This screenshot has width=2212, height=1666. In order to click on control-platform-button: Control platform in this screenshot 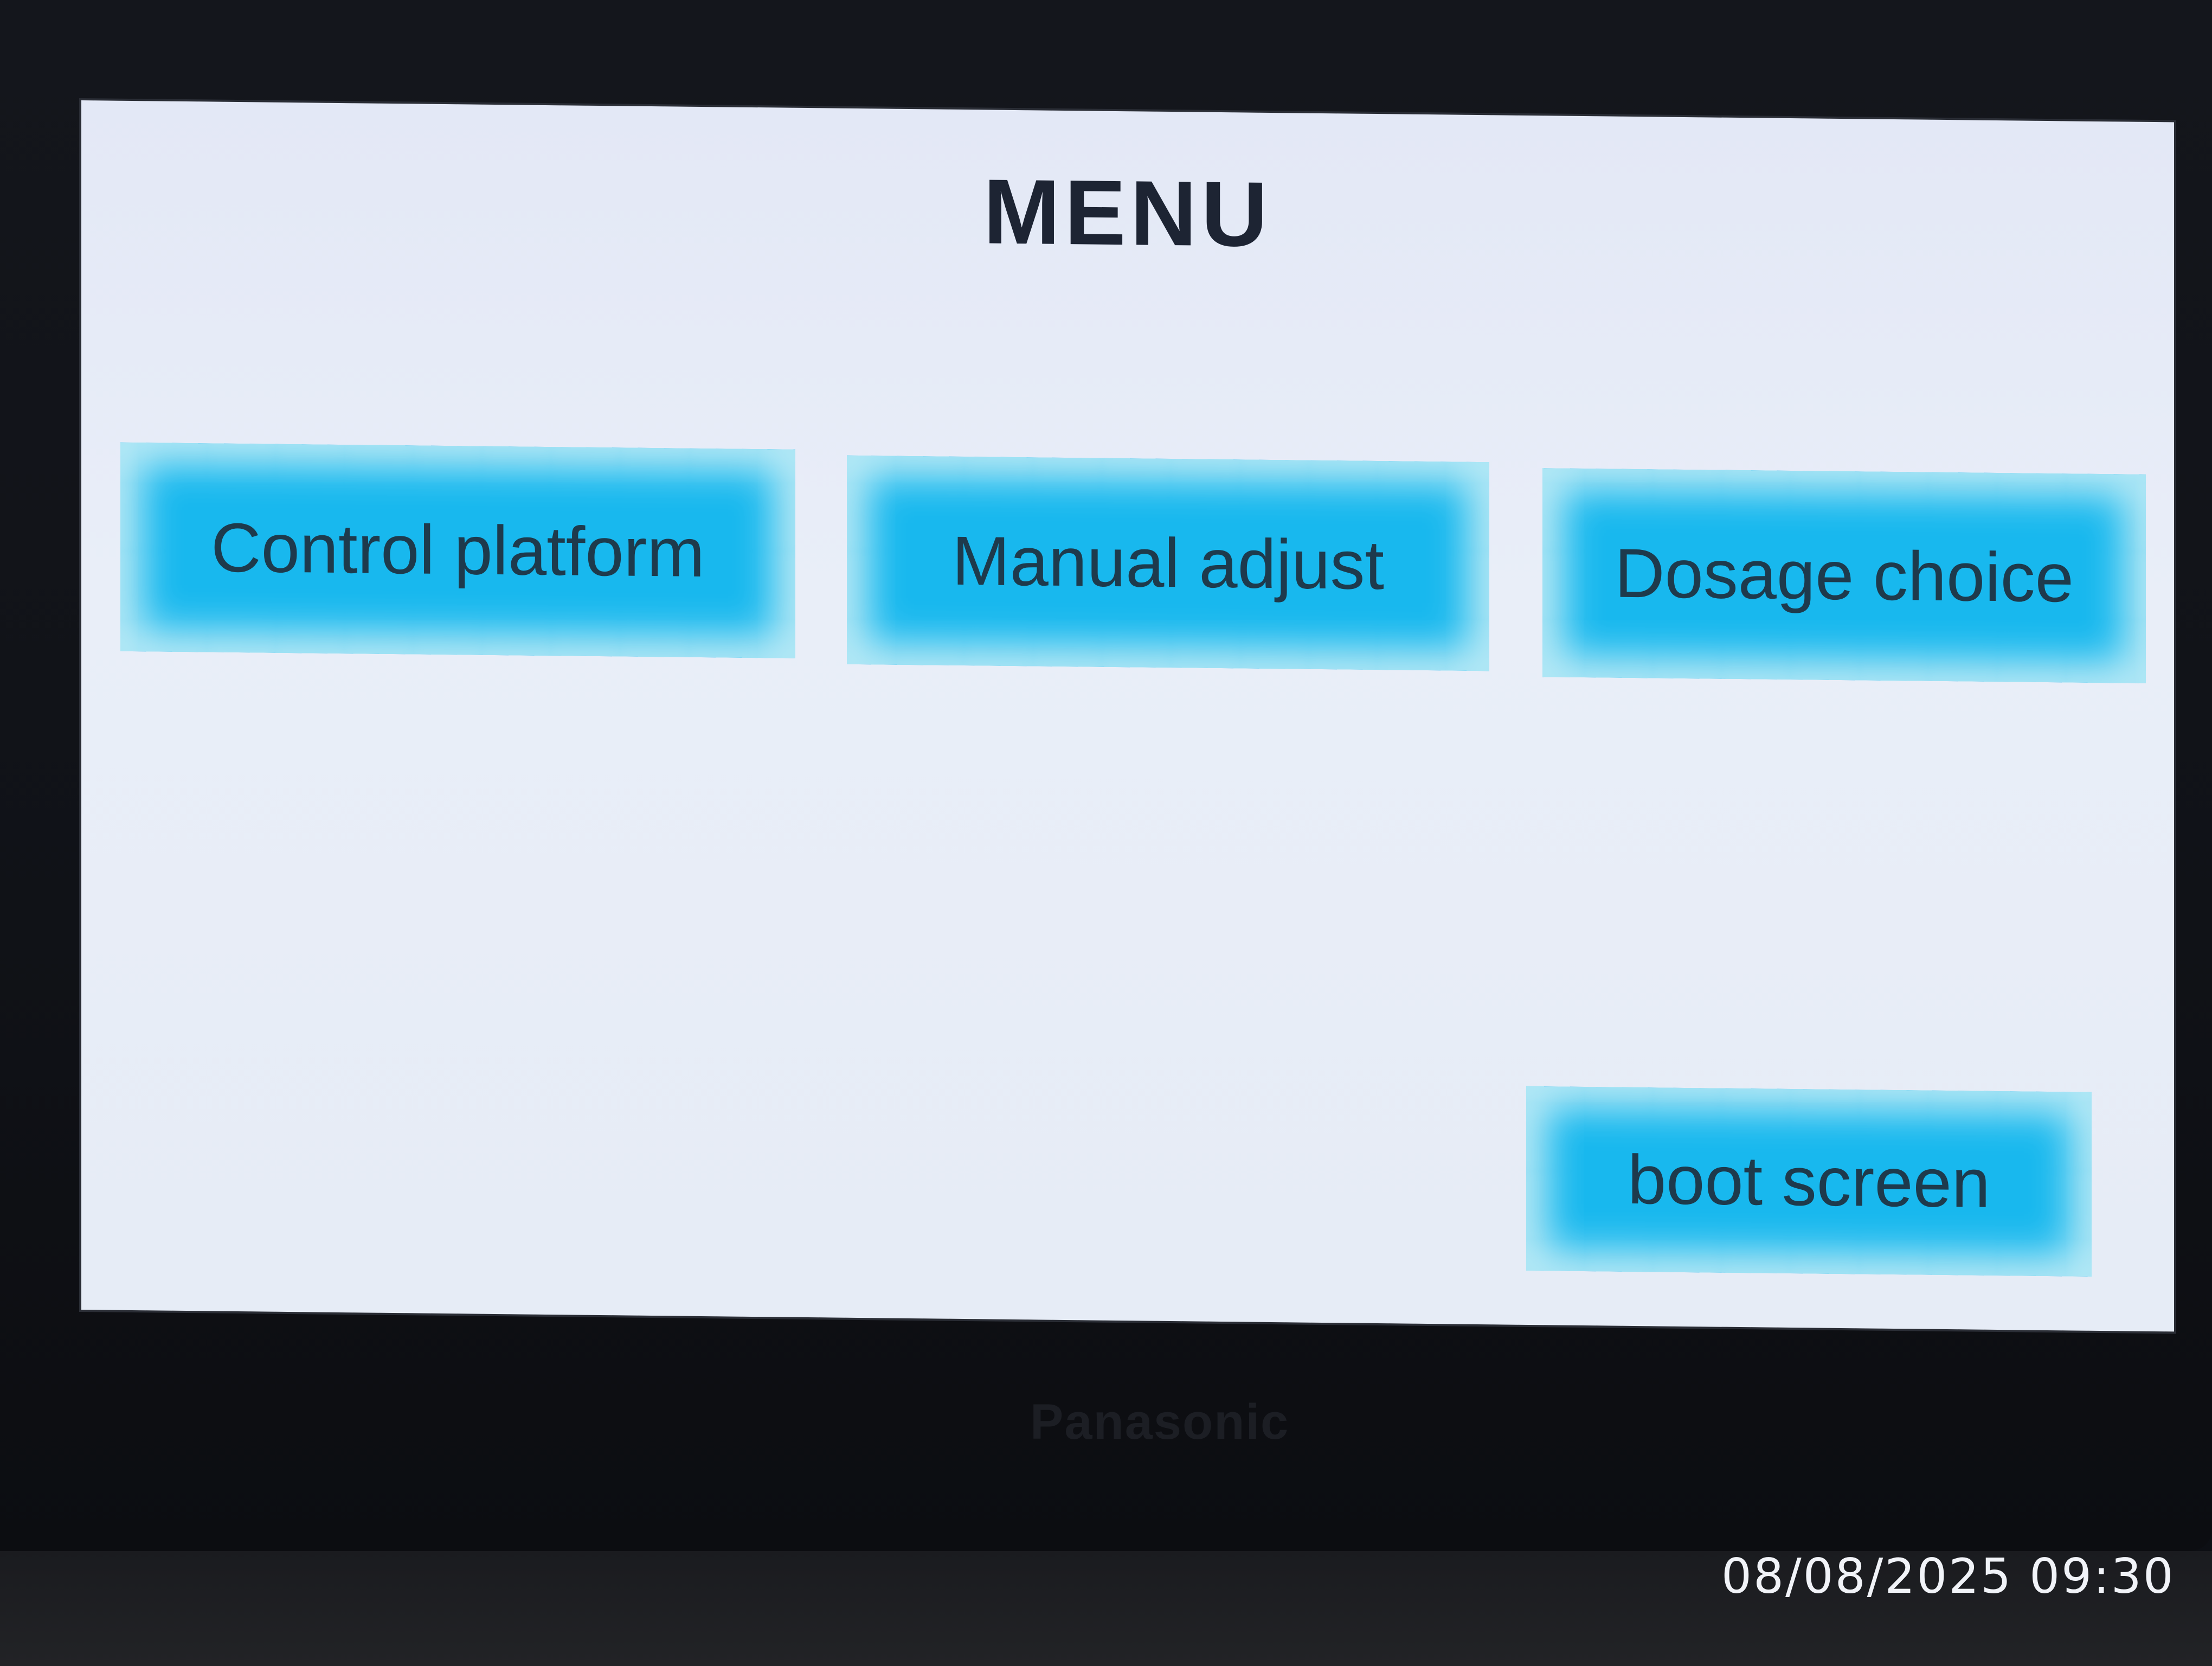, I will do `click(457, 550)`.